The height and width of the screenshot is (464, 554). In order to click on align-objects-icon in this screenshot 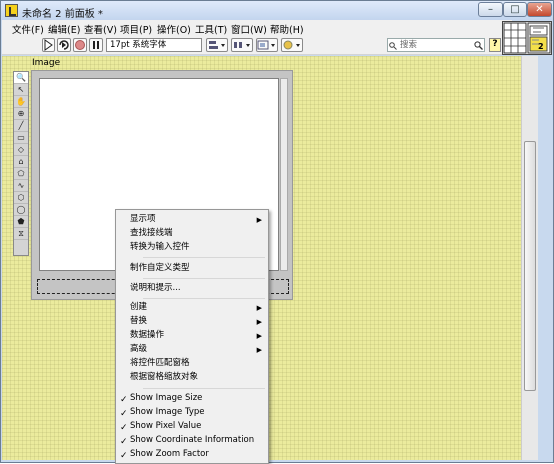, I will do `click(217, 45)`.